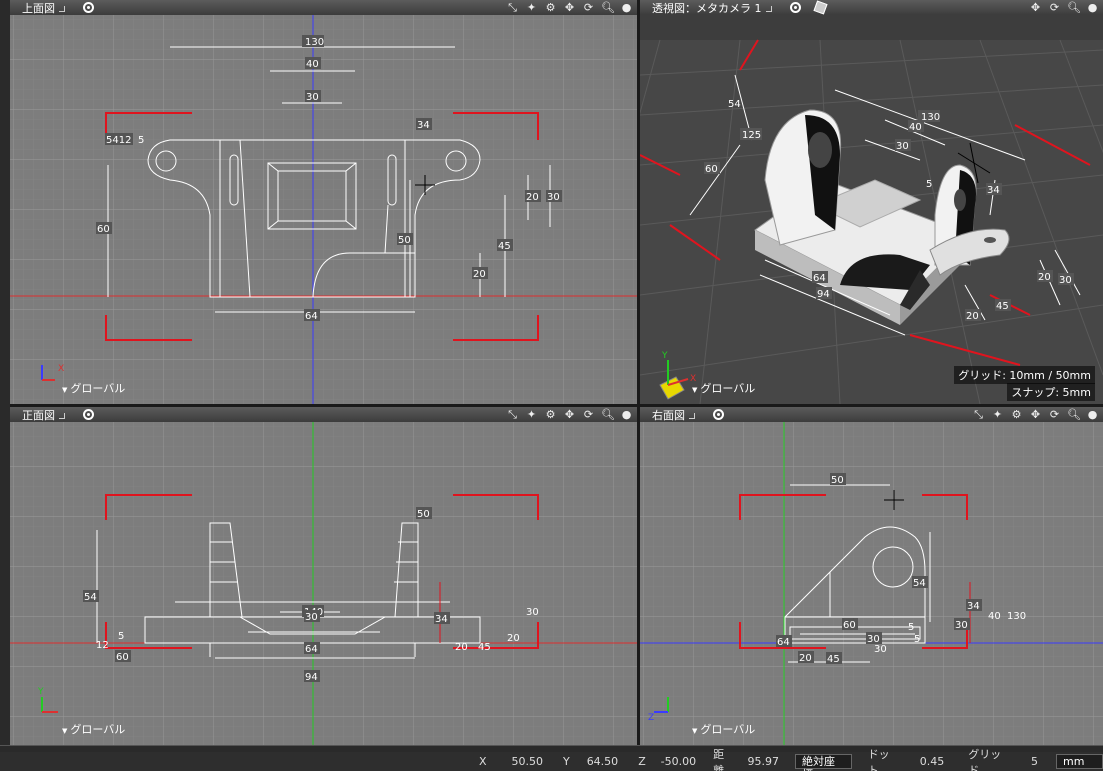 This screenshot has width=1103, height=771. Describe the element at coordinates (678, 761) in the screenshot. I see `z-value: -50.00` at that location.